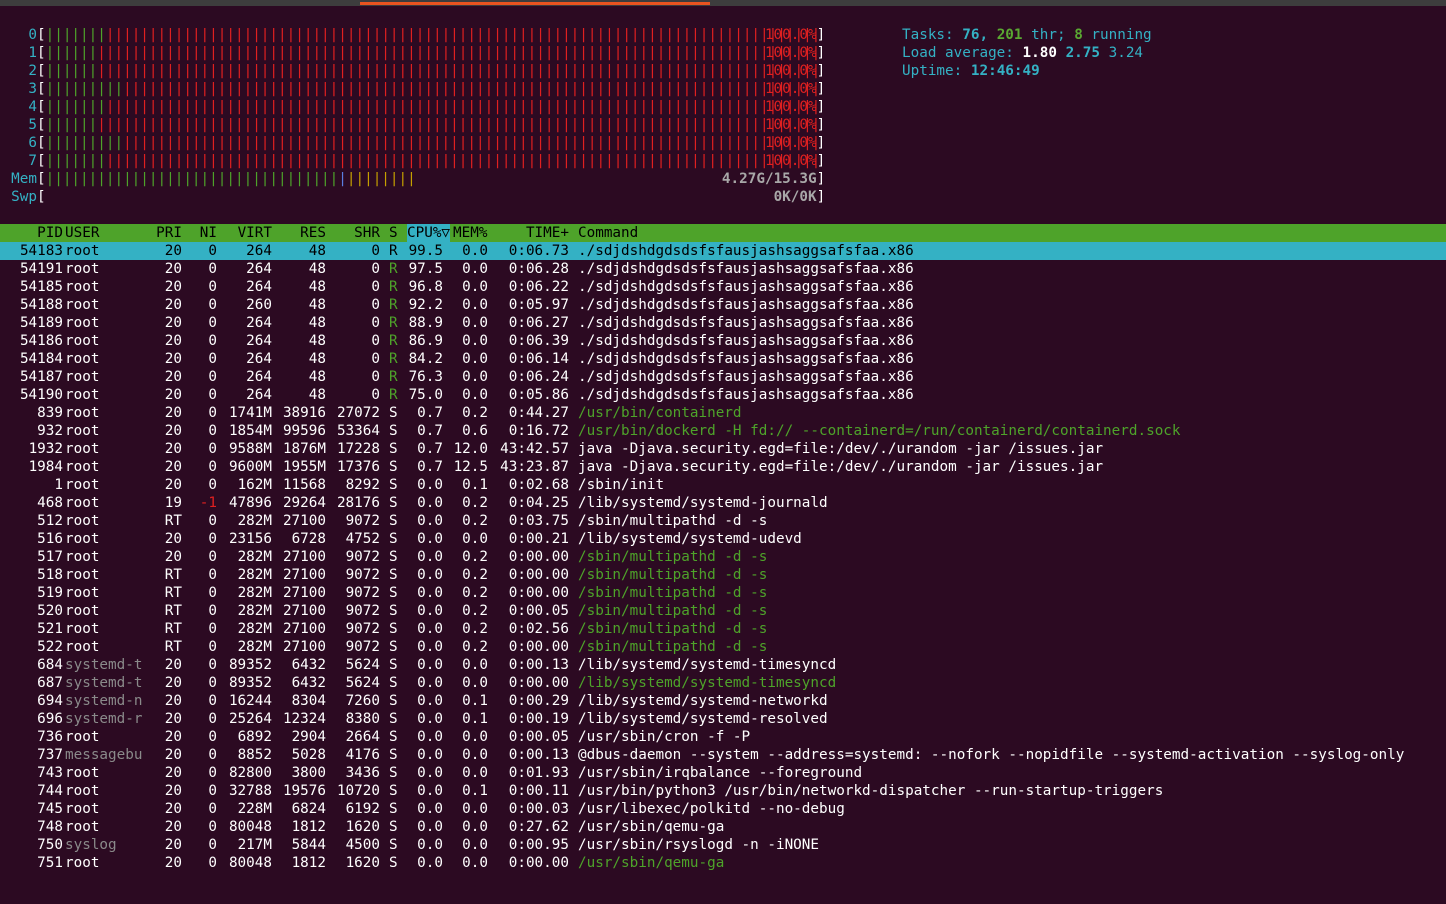  I want to click on process-shr: 1620, so click(362, 827).